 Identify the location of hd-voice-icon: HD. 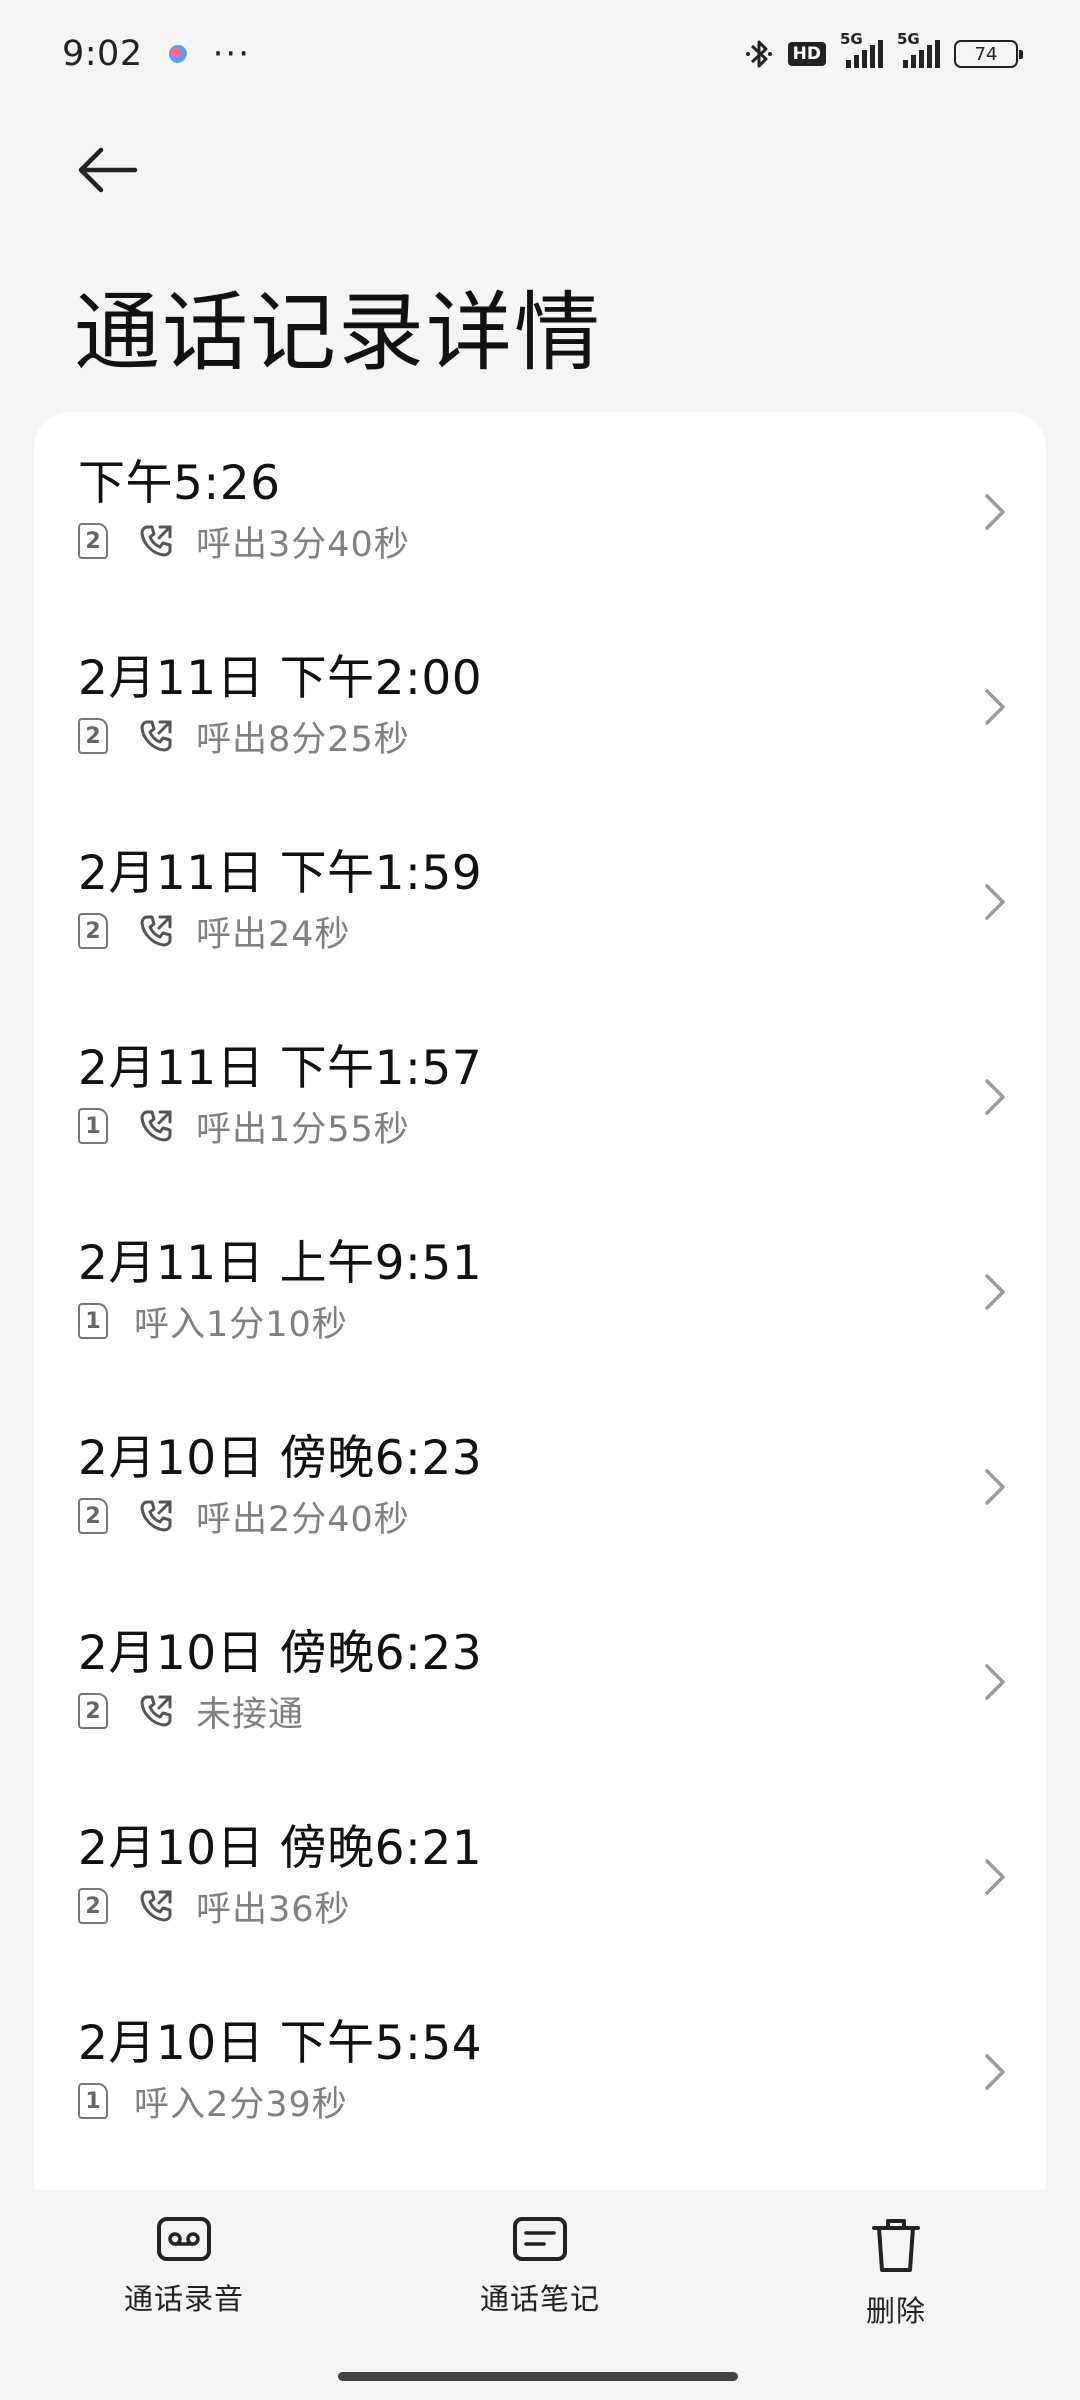
(806, 54).